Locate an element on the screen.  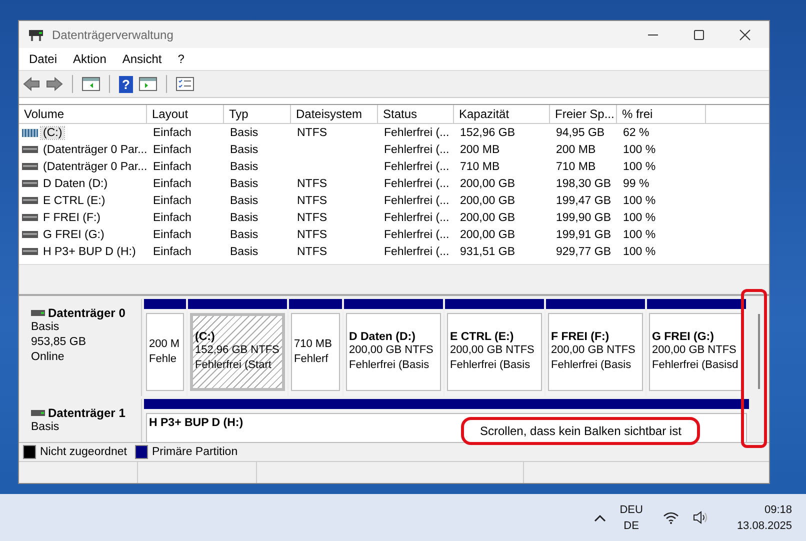
table-cell-text: 62 % is located at coordinates (636, 132).